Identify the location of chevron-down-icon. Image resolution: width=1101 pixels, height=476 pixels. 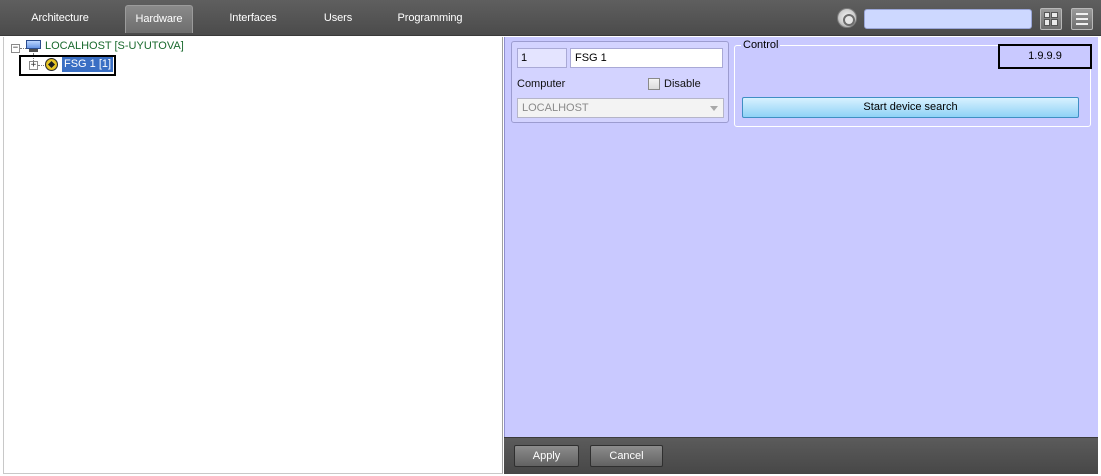
(714, 108).